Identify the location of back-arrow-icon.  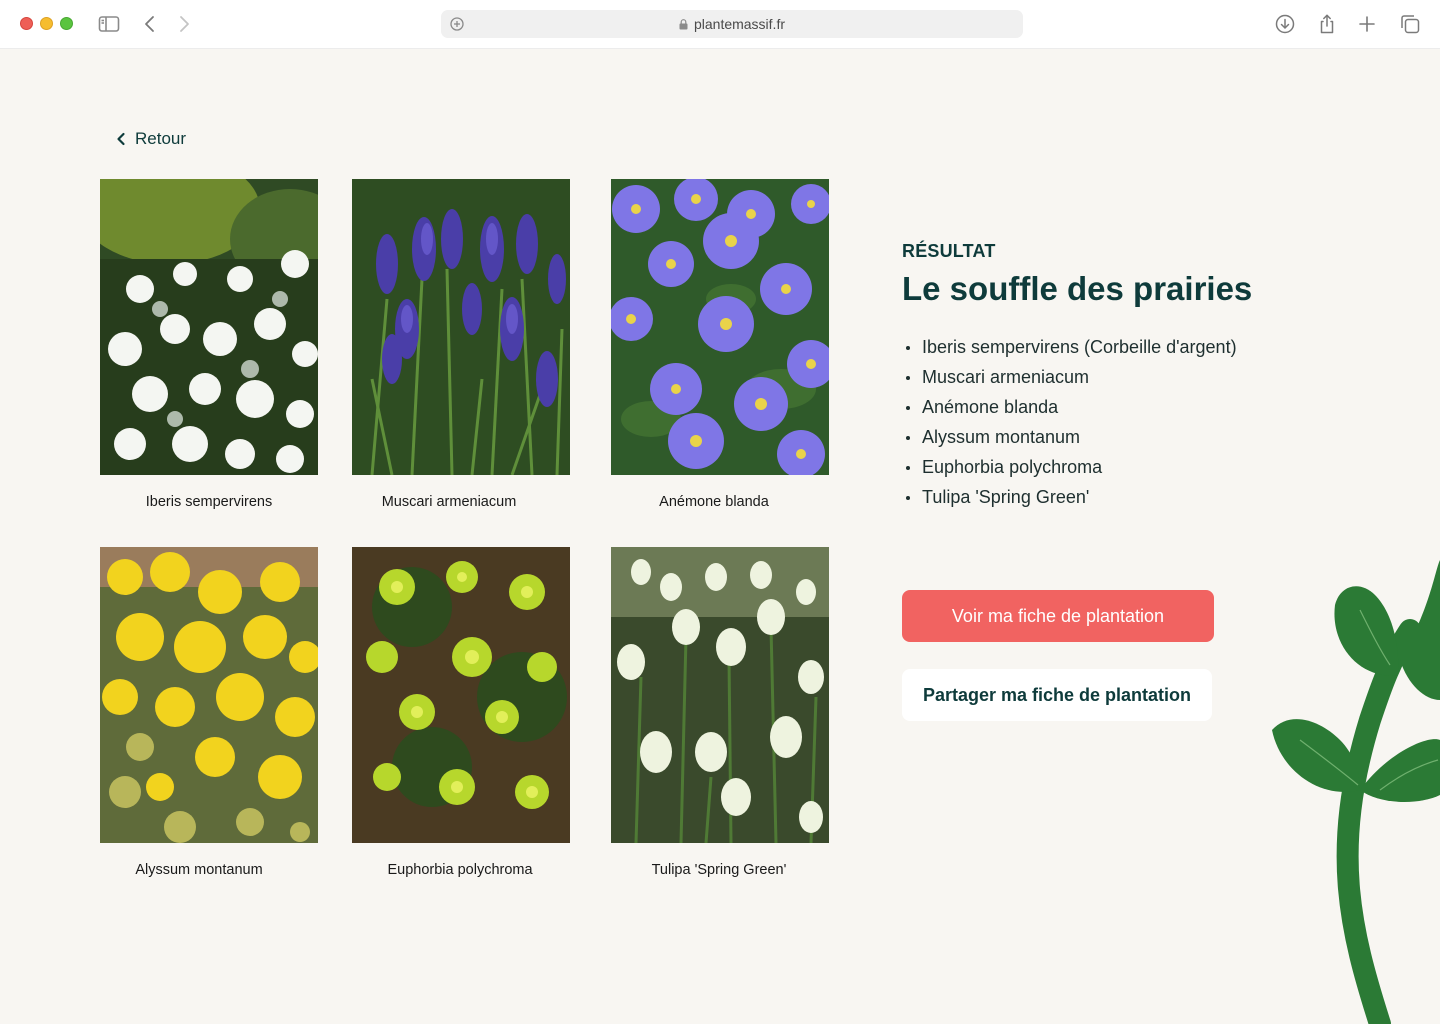
(150, 24).